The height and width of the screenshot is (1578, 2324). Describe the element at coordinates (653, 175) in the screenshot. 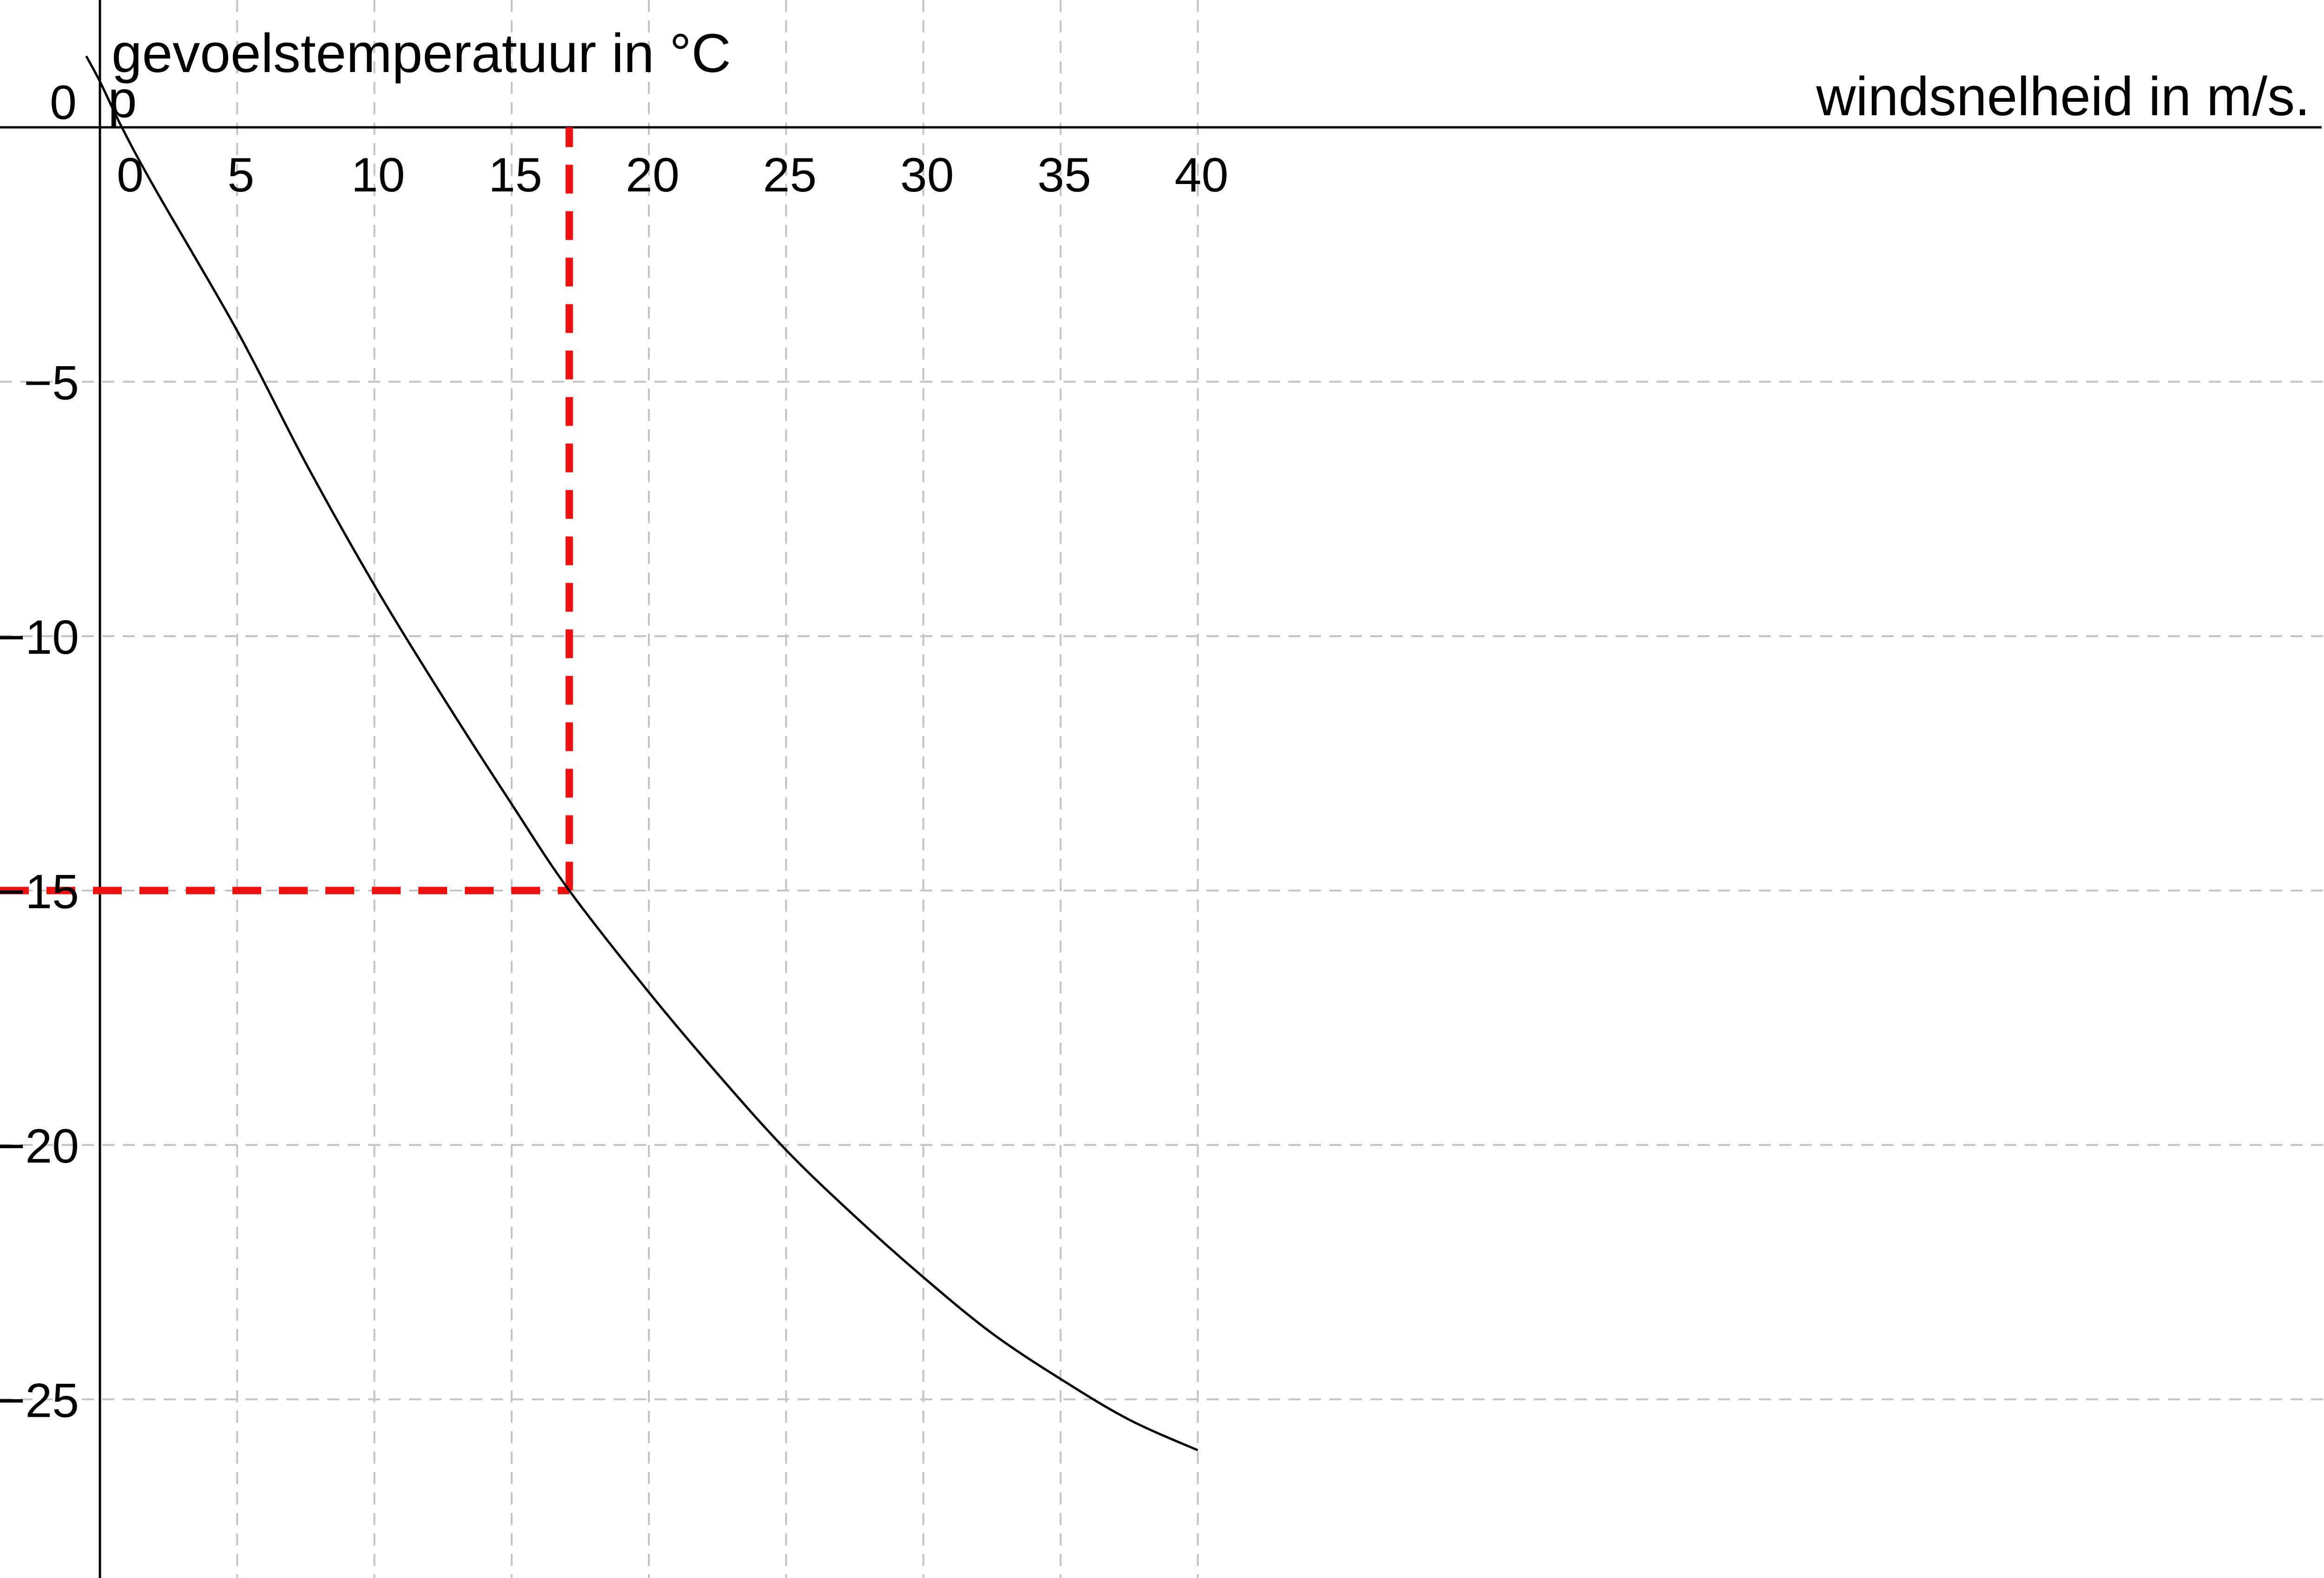

I see `x-tick-label: 20` at that location.